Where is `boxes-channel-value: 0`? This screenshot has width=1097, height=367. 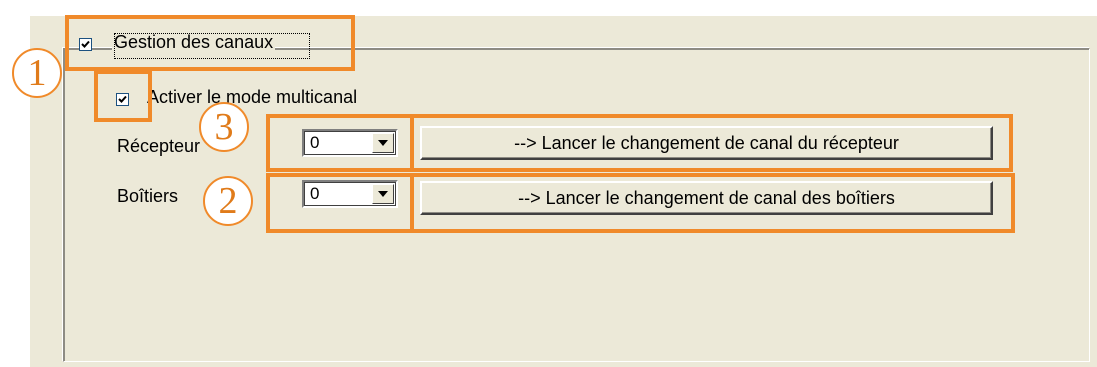
boxes-channel-value: 0 is located at coordinates (315, 193).